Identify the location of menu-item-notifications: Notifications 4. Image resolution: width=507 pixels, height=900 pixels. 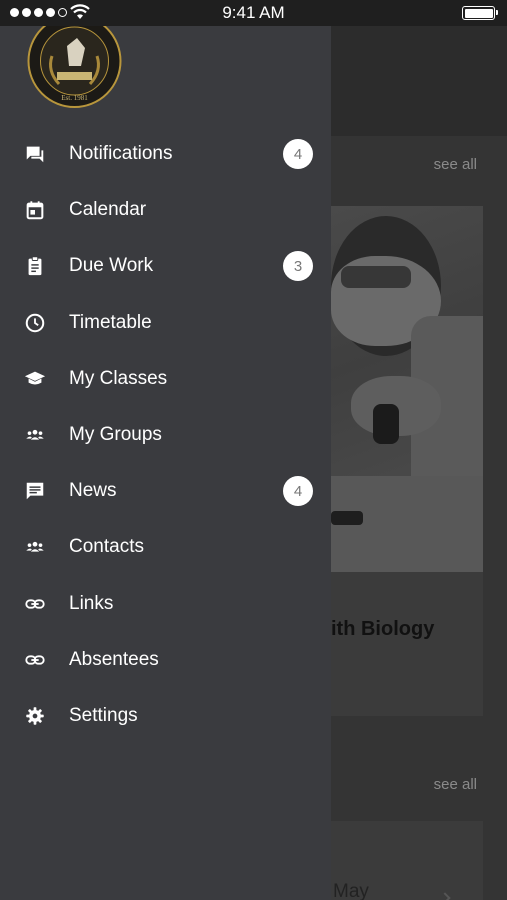
(165, 154).